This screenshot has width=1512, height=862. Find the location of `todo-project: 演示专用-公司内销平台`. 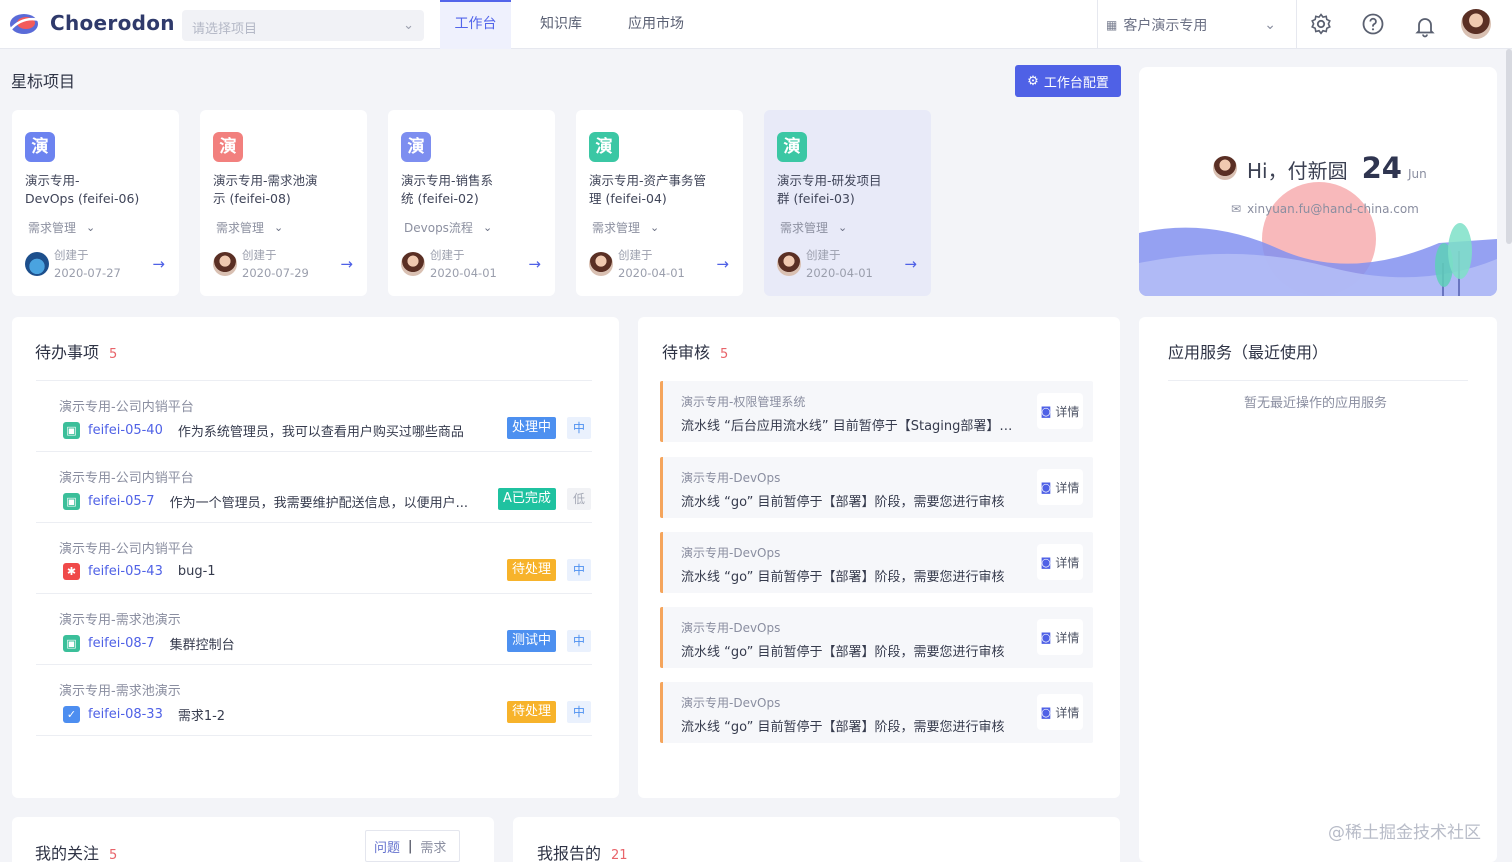

todo-project: 演示专用-公司内销平台 is located at coordinates (126, 478).